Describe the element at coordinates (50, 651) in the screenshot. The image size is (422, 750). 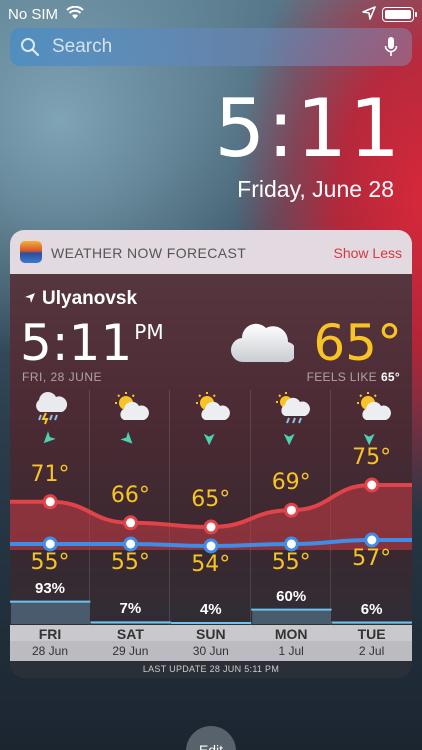
I see `day-date: 28 Jun` at that location.